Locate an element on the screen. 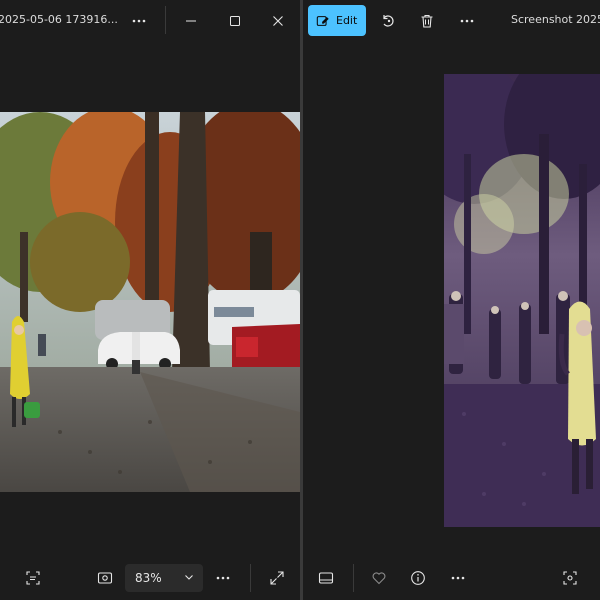 This screenshot has width=600, height=600. zoom-level-value: 83% is located at coordinates (148, 578).